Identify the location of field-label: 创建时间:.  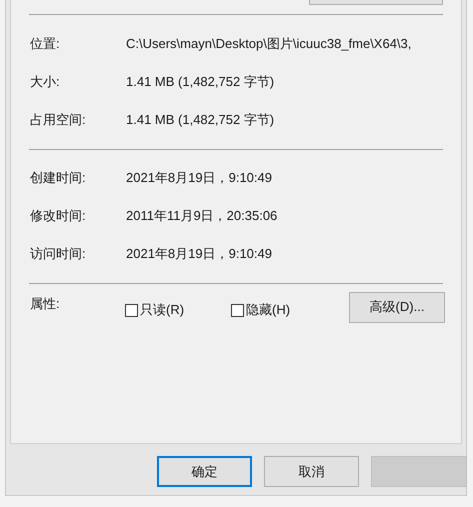
(58, 178).